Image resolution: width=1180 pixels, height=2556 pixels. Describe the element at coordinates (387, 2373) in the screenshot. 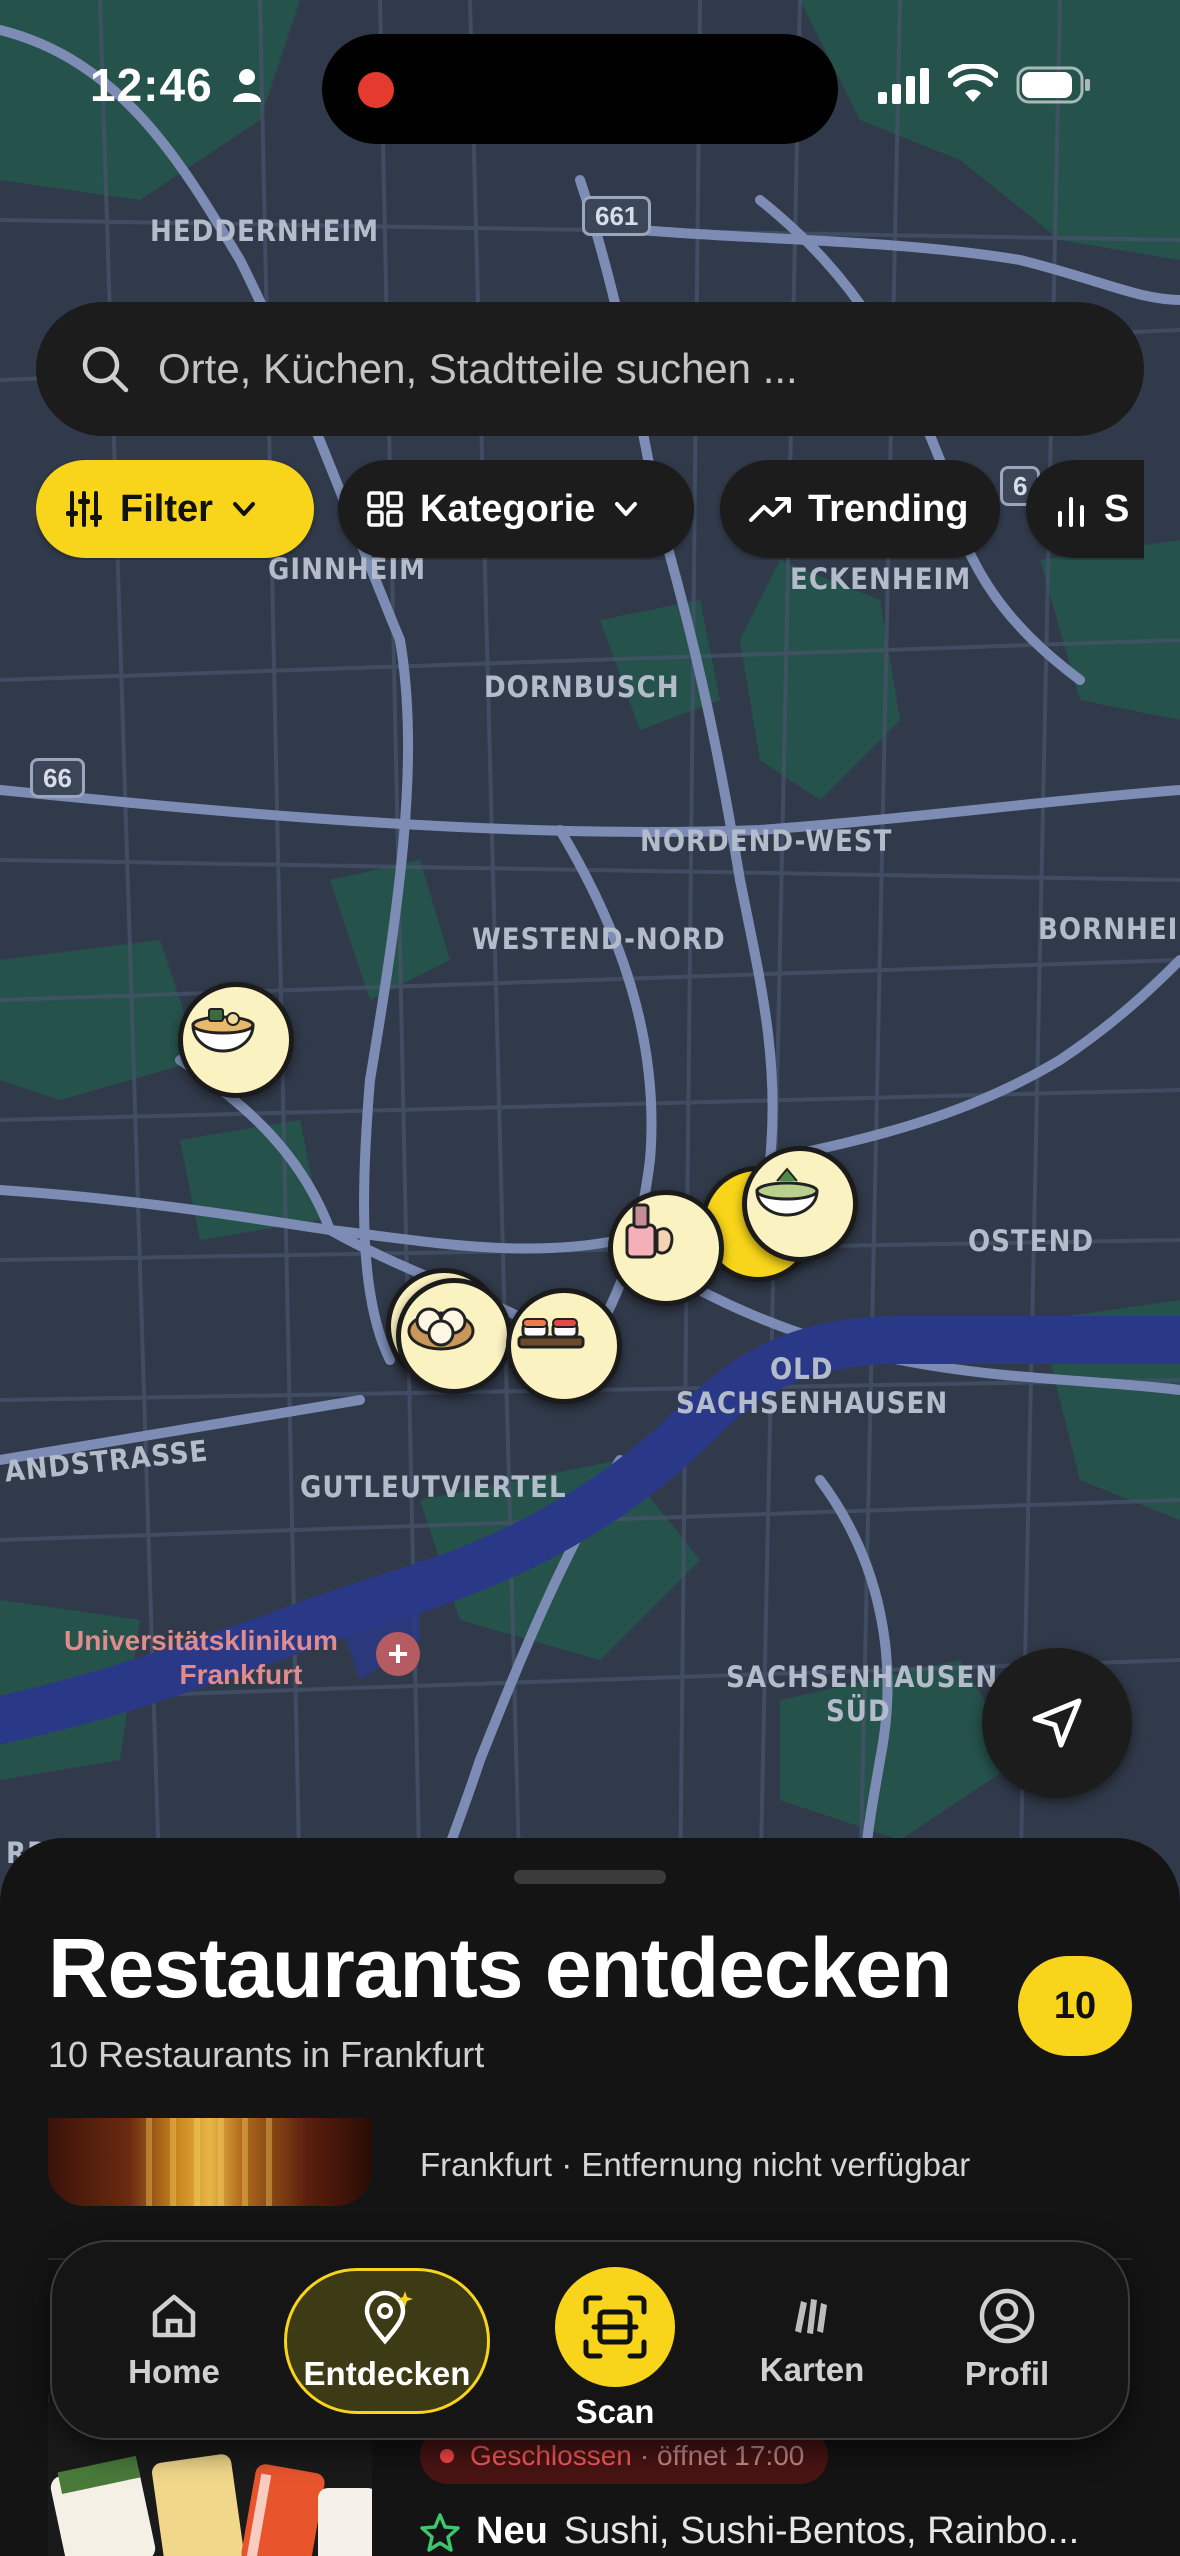

I see `tab-entdecken-label: Entdecken` at that location.